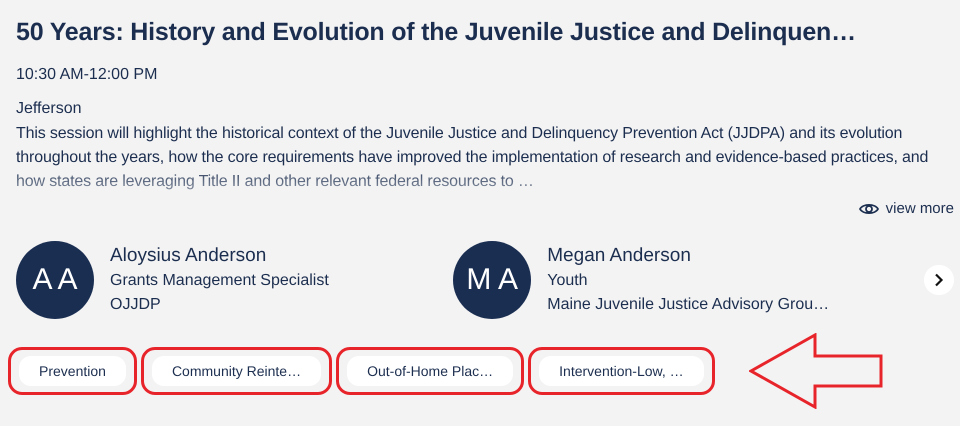 This screenshot has width=960, height=426. What do you see at coordinates (49, 109) in the screenshot?
I see `session-location: Jefferson` at bounding box center [49, 109].